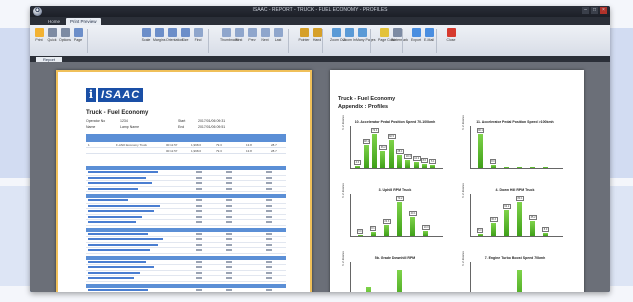 This screenshot has height=302, width=633. Describe the element at coordinates (400, 151) in the screenshot. I see `chart-data-label: 28.1` at that location.